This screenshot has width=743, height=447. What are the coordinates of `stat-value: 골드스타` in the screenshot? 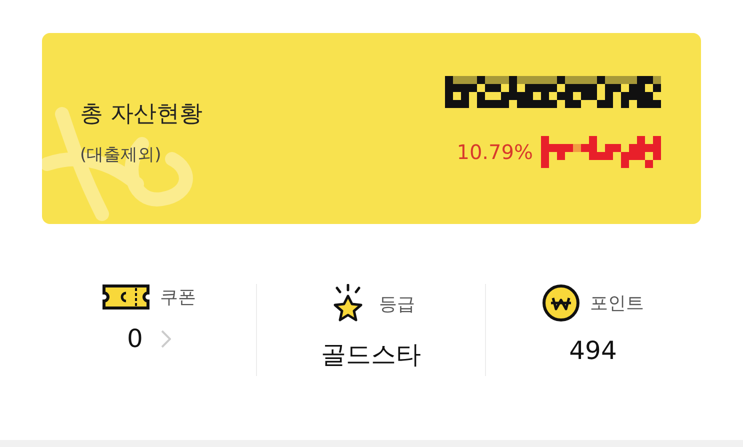 It's located at (371, 355).